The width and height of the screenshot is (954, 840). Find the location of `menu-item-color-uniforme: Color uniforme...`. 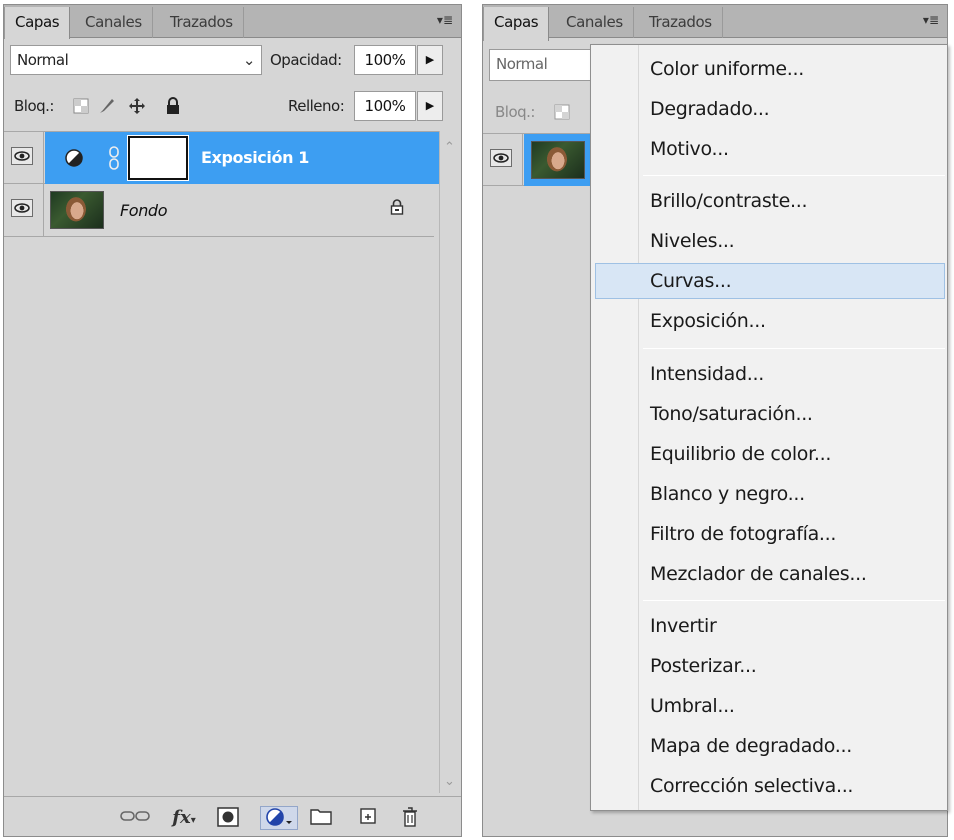

menu-item-color-uniforme: Color uniforme... is located at coordinates (770, 69).